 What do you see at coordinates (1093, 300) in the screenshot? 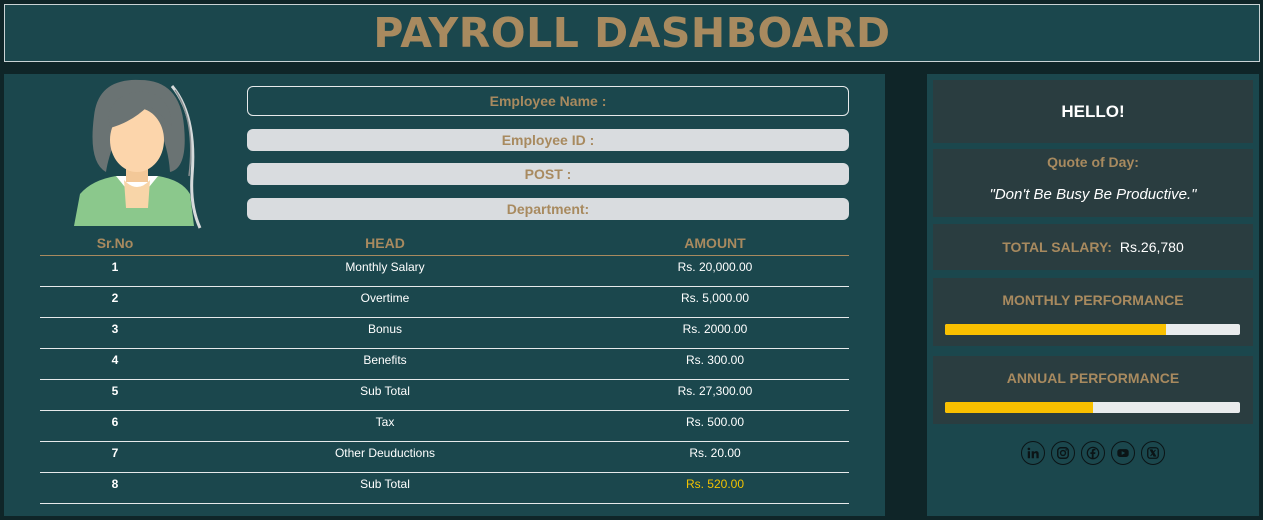
I see `monthly-performance-title: MONTHLY PERFORMANCE` at bounding box center [1093, 300].